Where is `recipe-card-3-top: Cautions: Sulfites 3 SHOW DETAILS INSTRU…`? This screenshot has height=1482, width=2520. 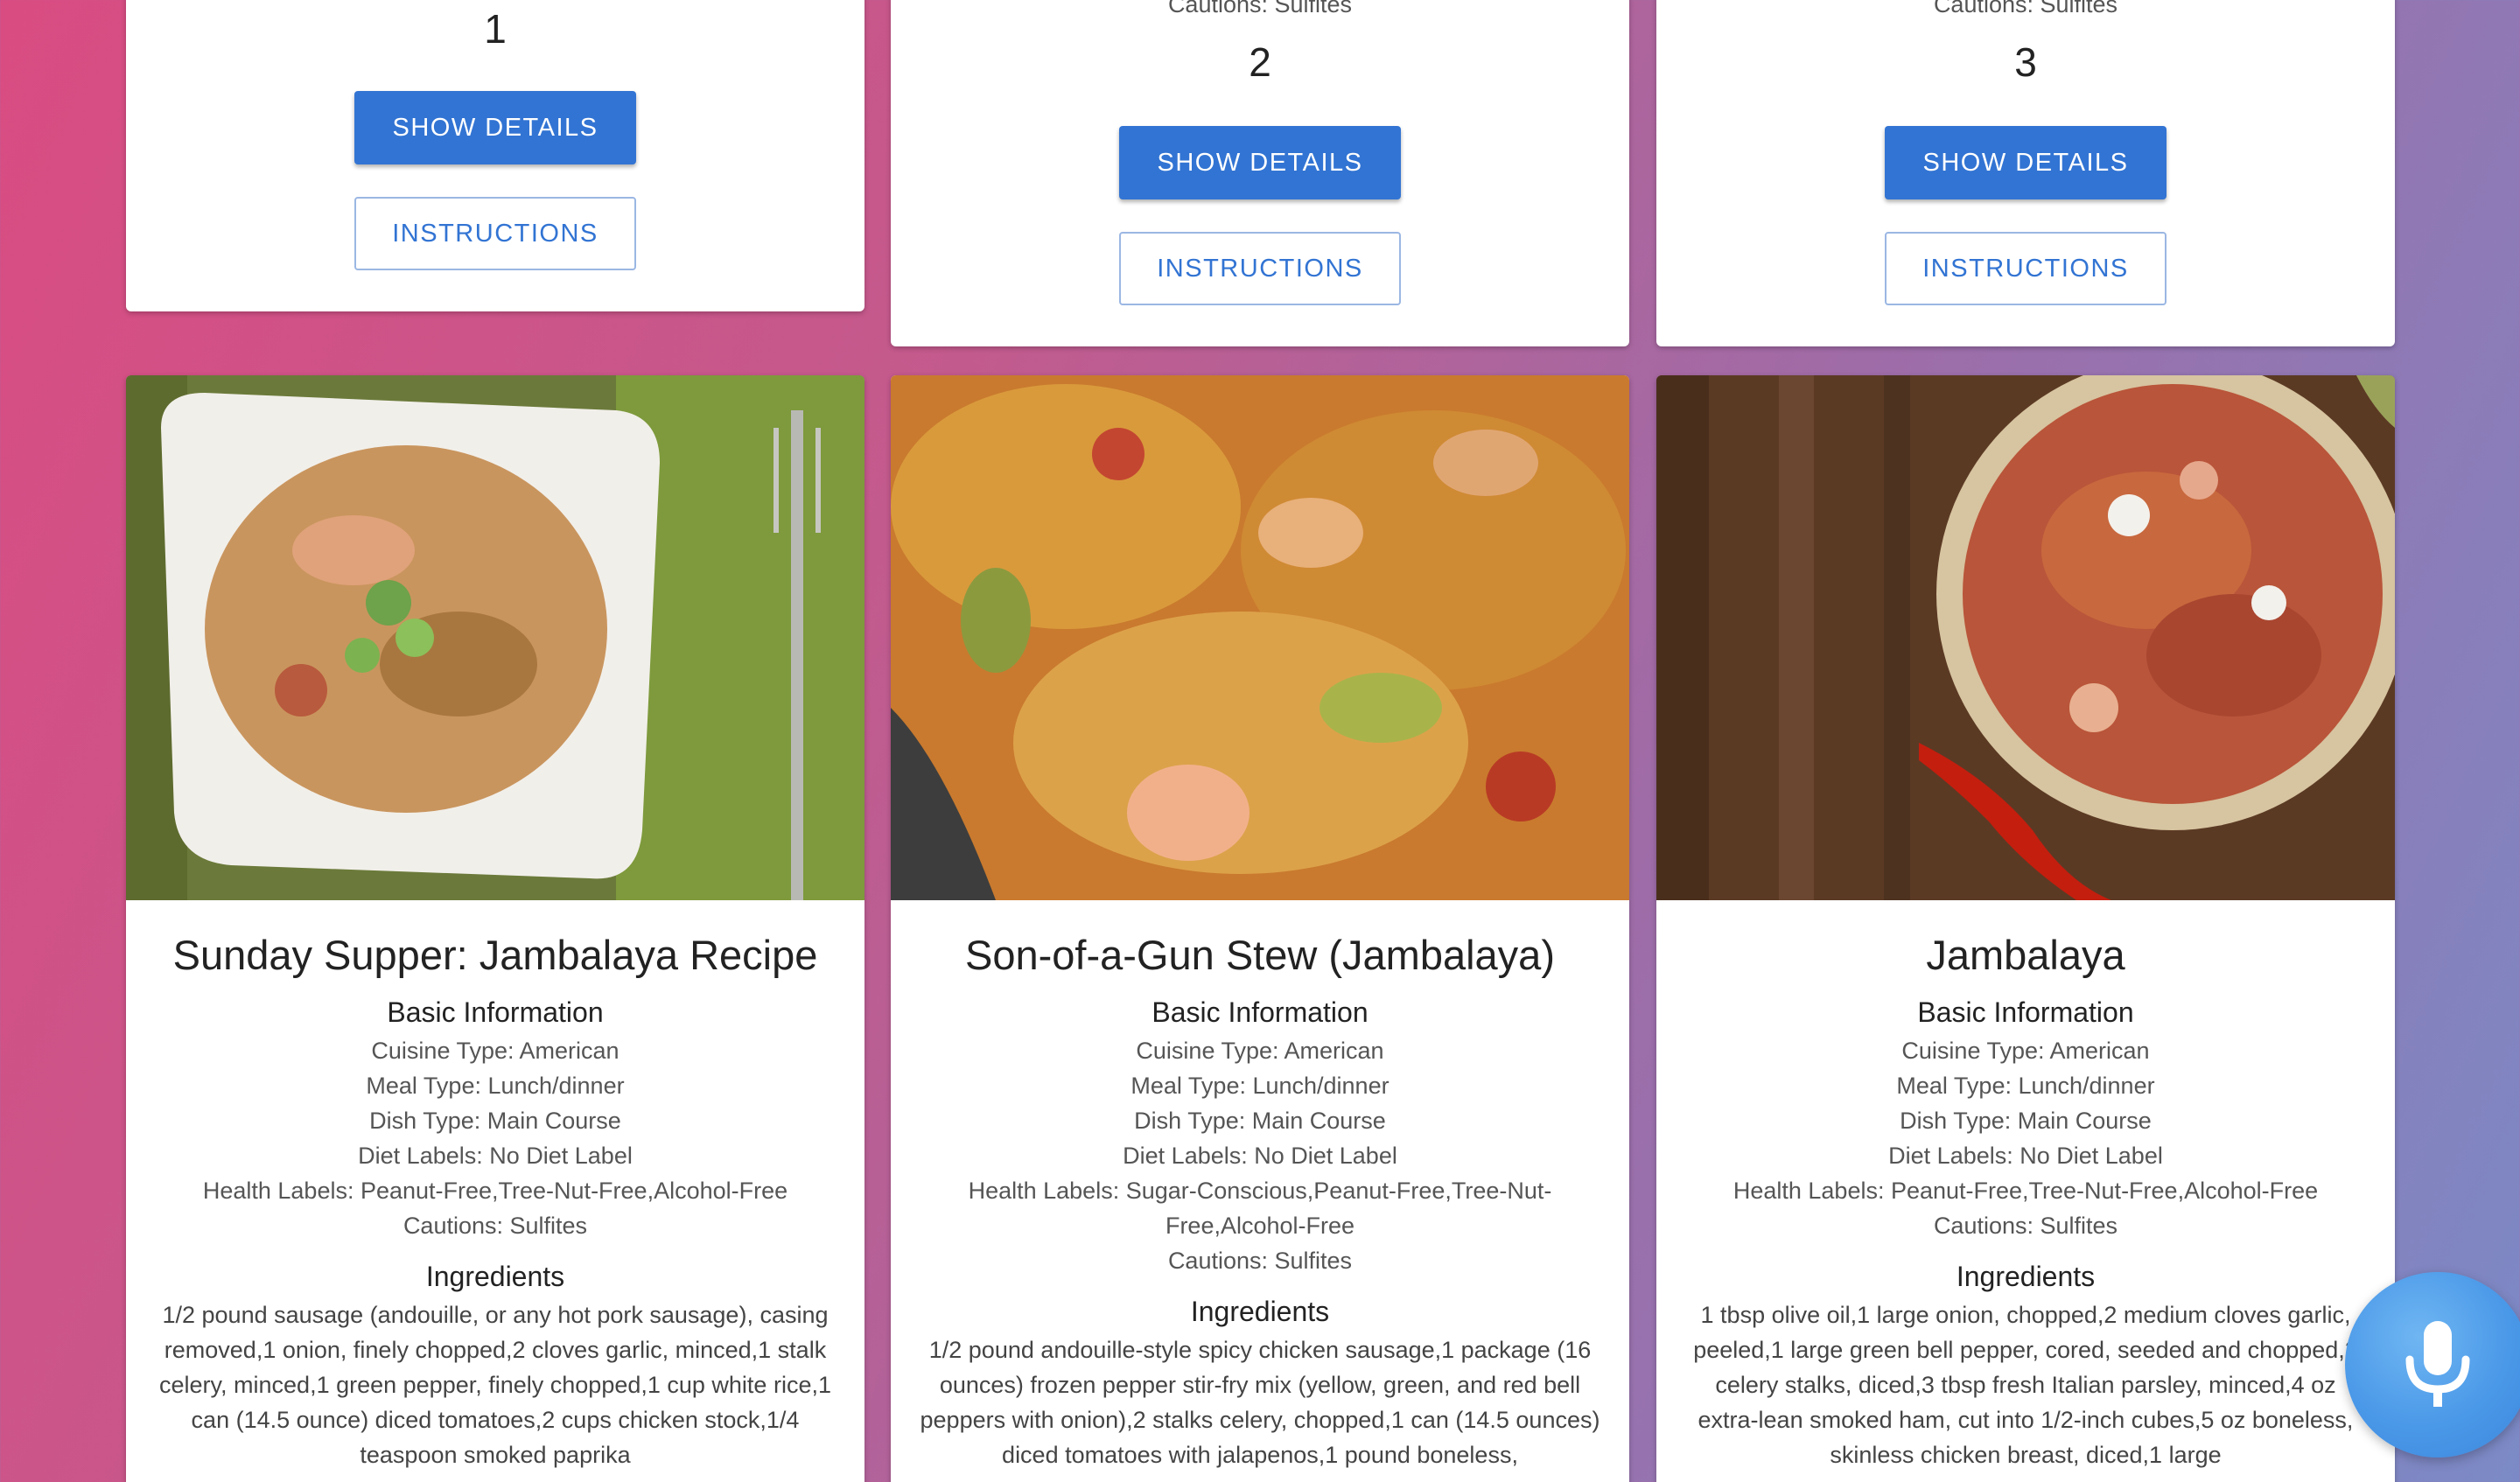
recipe-card-3-top: Cautions: Sulfites 3 SHOW DETAILS INSTRU… is located at coordinates (2025, 173).